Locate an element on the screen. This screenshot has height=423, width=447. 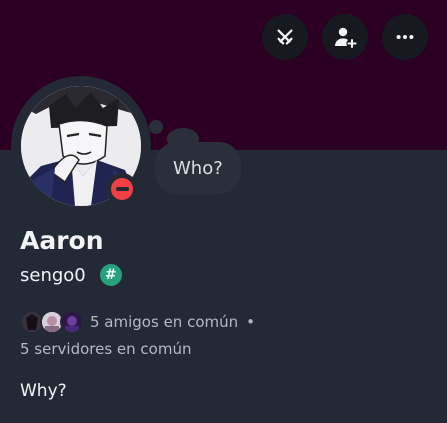
add-friend-icon is located at coordinates (346, 37).